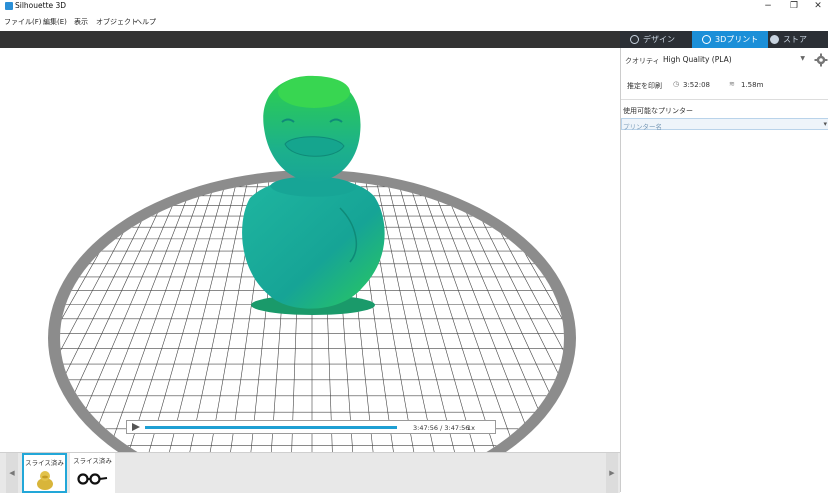  Describe the element at coordinates (414, 6) in the screenshot. I see `title-bar: Silhouette 3D − ❐ ✕` at that location.